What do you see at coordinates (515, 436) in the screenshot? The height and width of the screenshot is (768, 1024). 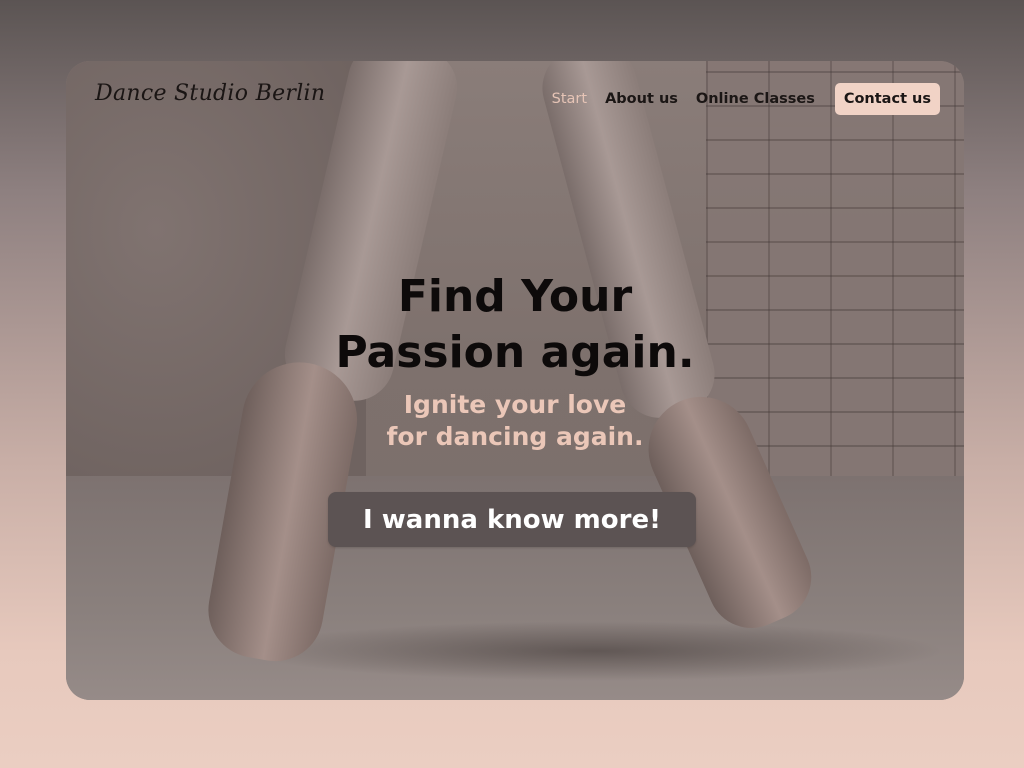 I see `hero-subtitle-line-2: for dancing again.` at bounding box center [515, 436].